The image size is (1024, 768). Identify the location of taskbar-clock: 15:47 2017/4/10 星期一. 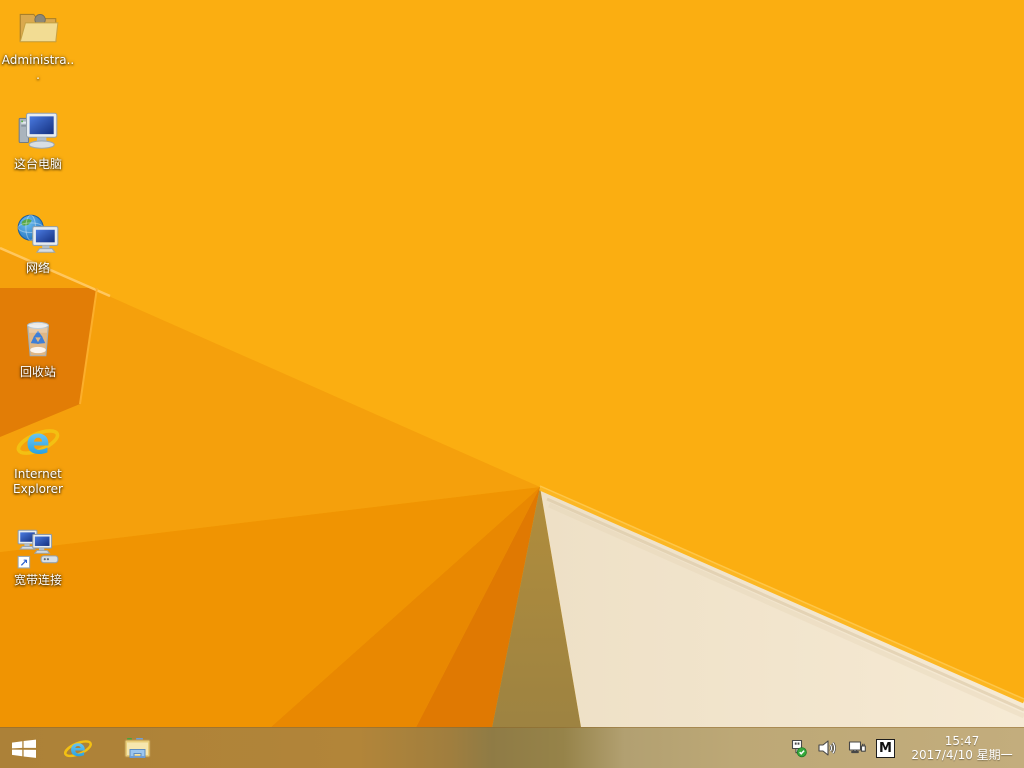
(960, 748).